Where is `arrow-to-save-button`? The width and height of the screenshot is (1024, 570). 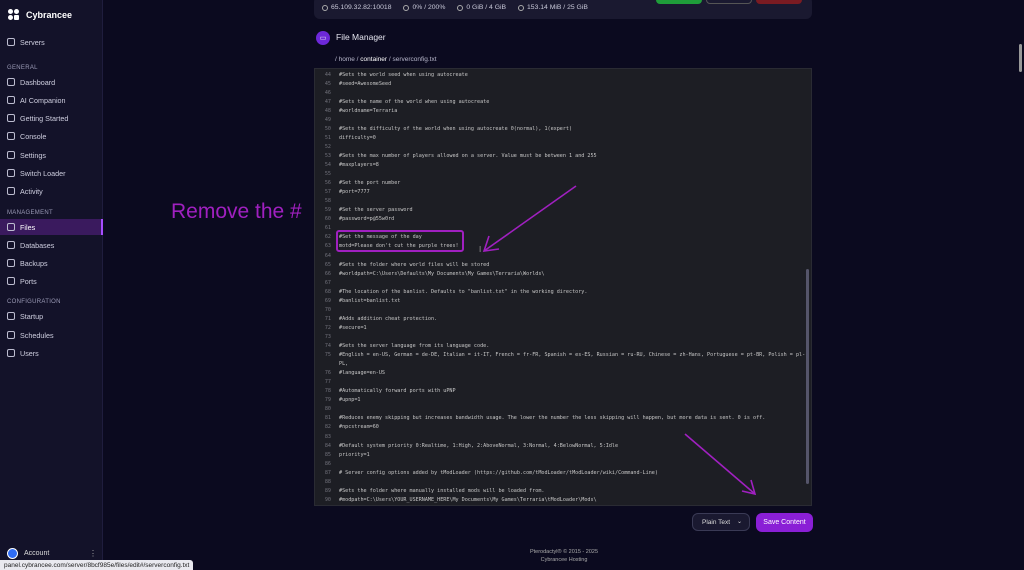 arrow-to-save-button is located at coordinates (720, 464).